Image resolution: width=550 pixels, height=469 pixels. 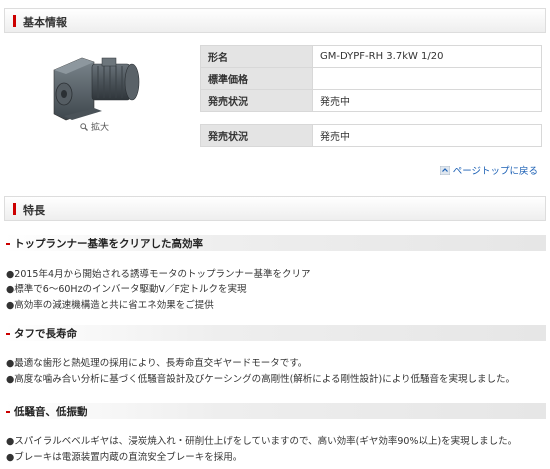 What do you see at coordinates (45, 334) in the screenshot?
I see `feature-heading-title: タフで長寿命` at bounding box center [45, 334].